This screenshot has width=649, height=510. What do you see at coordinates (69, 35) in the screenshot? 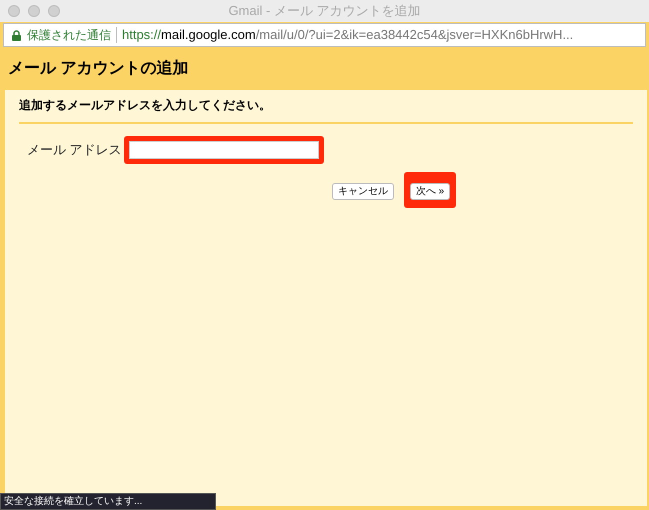
I see `security-label: 保護された通信` at bounding box center [69, 35].